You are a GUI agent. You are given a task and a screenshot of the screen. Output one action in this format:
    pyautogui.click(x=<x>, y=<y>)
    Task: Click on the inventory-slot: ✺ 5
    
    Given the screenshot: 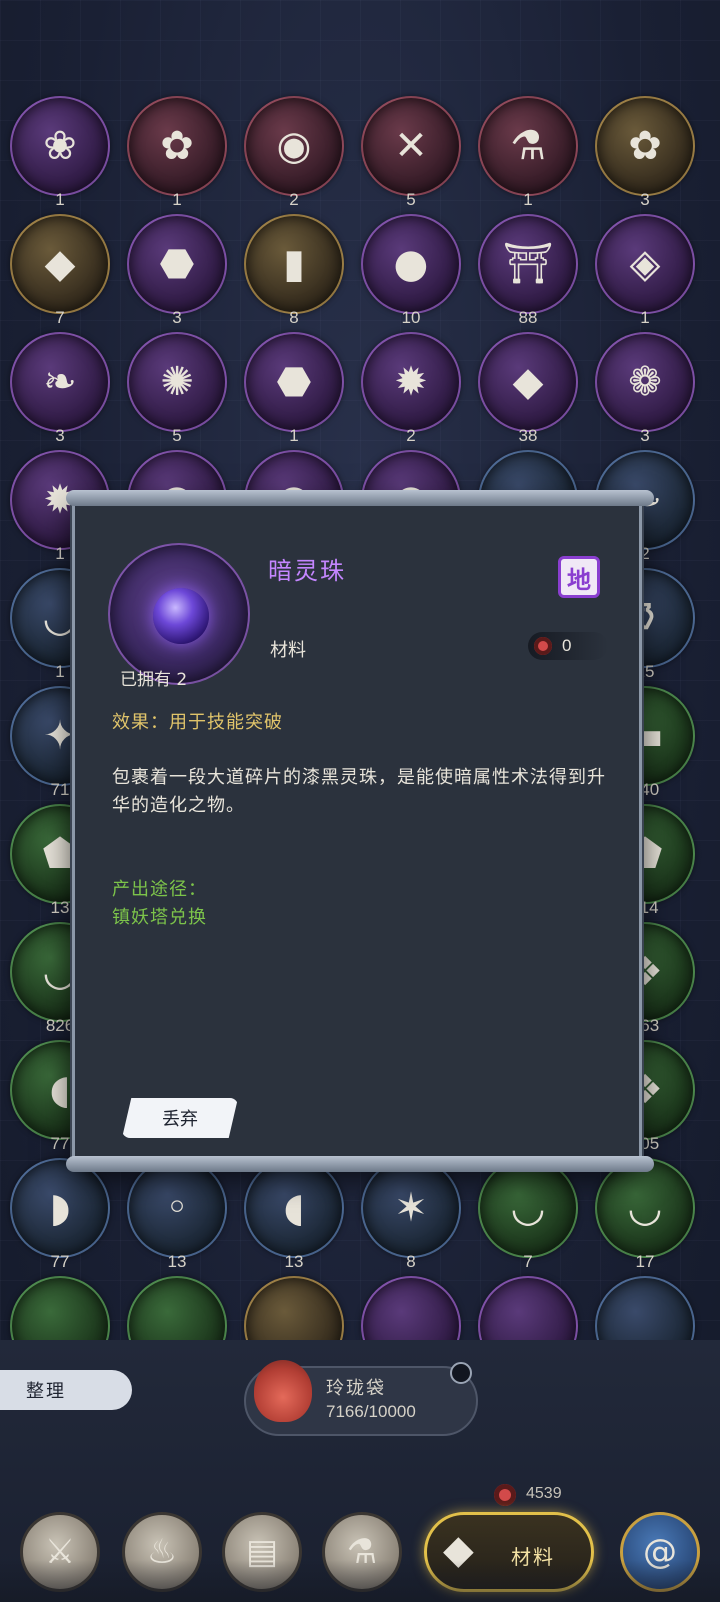 What is the action you would take?
    pyautogui.click(x=177, y=385)
    